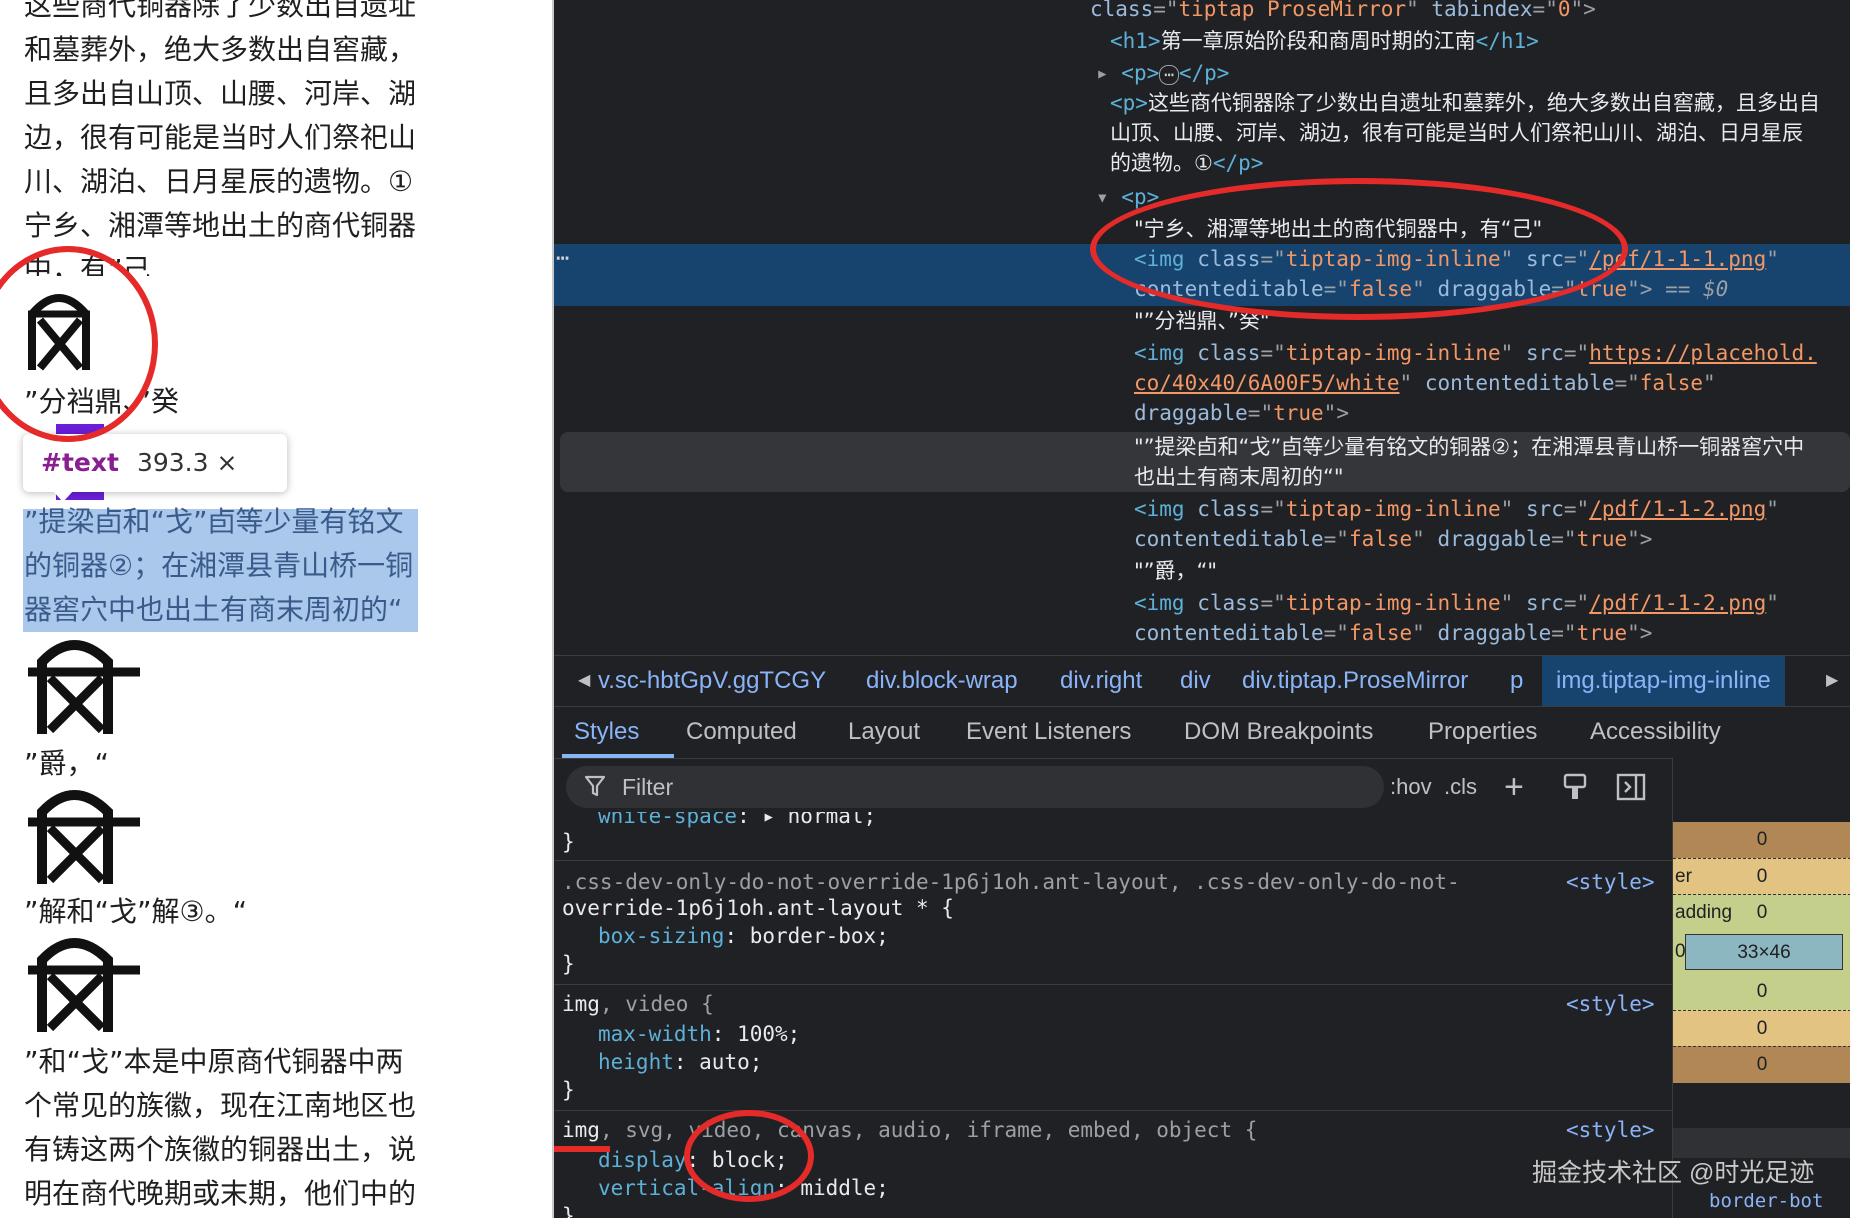 This screenshot has height=1218, width=1850. I want to click on box-model-content: 33×46, so click(1764, 952).